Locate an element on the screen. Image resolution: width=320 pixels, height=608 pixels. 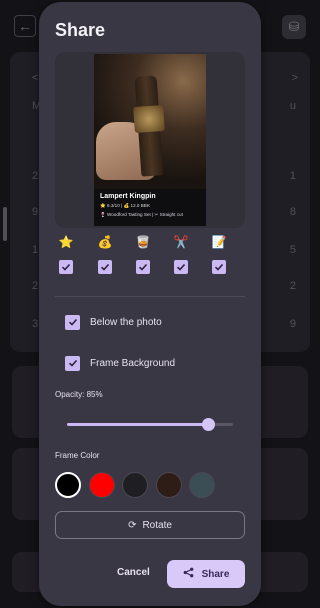
frame-background-checkbox is located at coordinates (72, 363).